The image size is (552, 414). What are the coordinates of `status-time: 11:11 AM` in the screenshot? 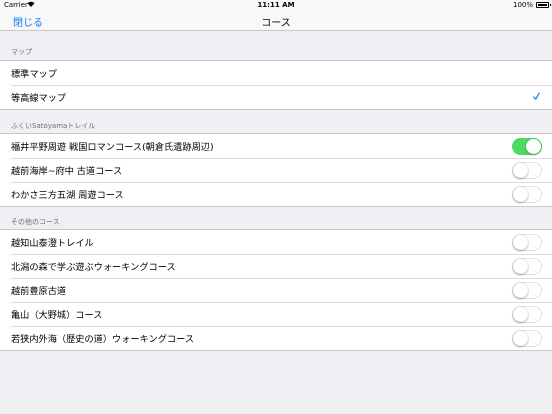 It's located at (276, 5).